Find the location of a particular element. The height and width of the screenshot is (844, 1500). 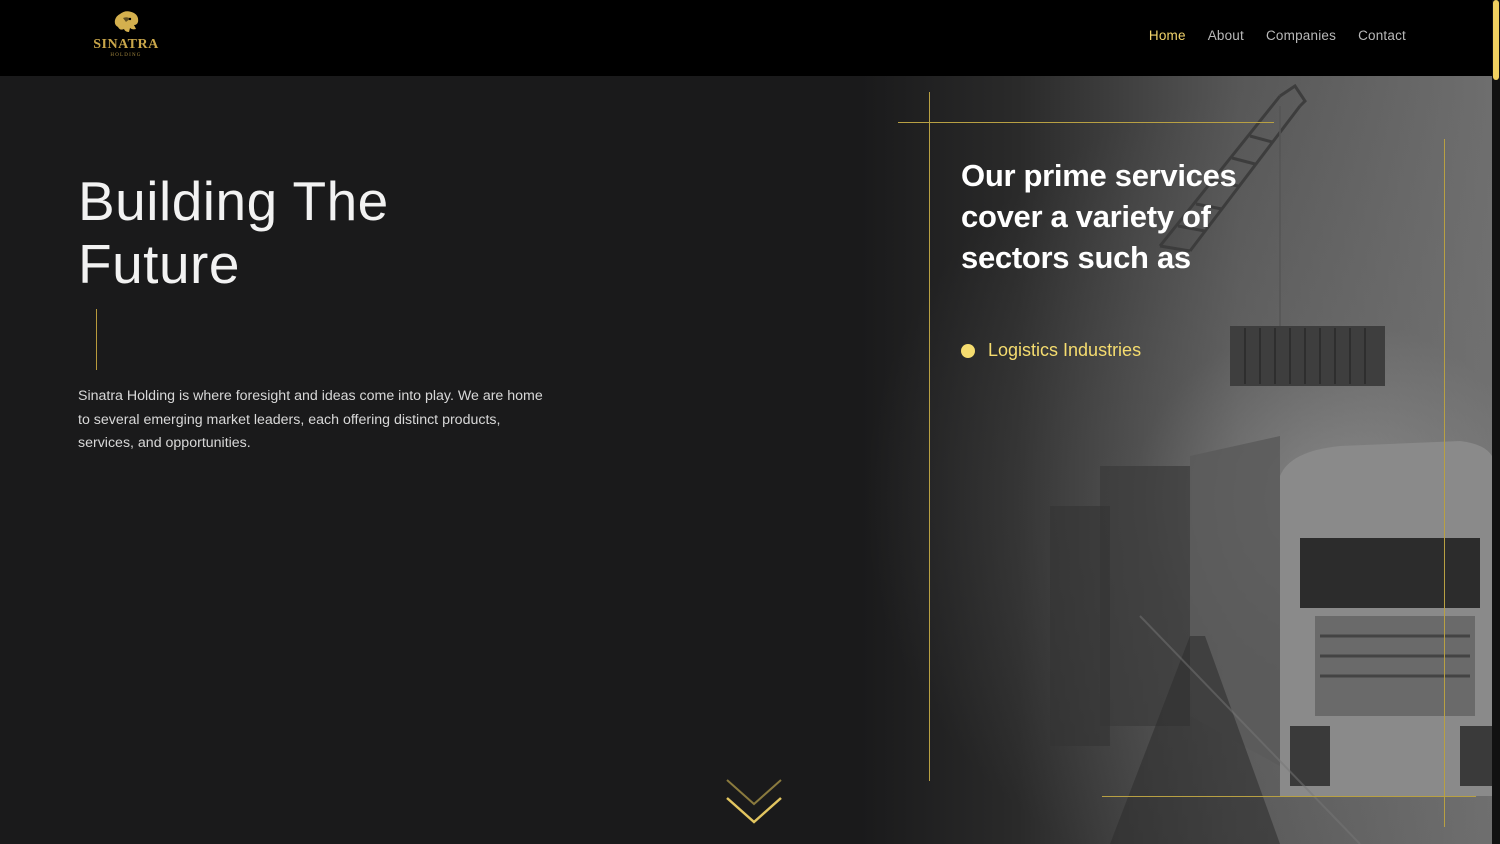

frame-line-left is located at coordinates (929, 436).